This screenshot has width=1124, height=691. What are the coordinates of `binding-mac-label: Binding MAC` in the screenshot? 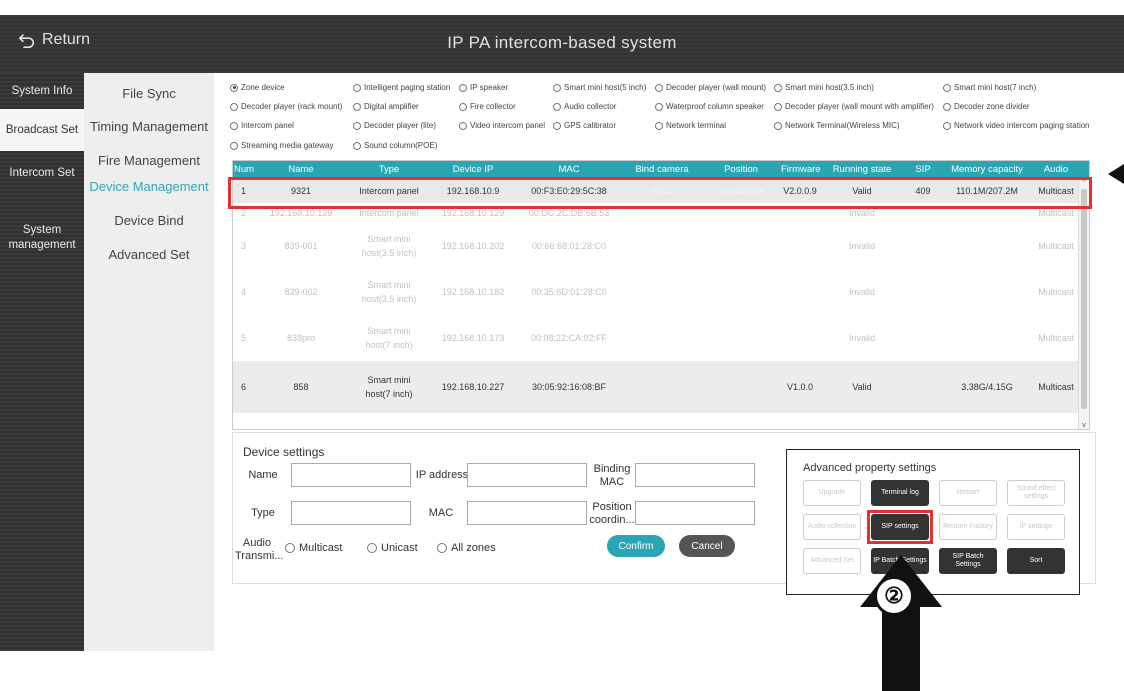 It's located at (612, 475).